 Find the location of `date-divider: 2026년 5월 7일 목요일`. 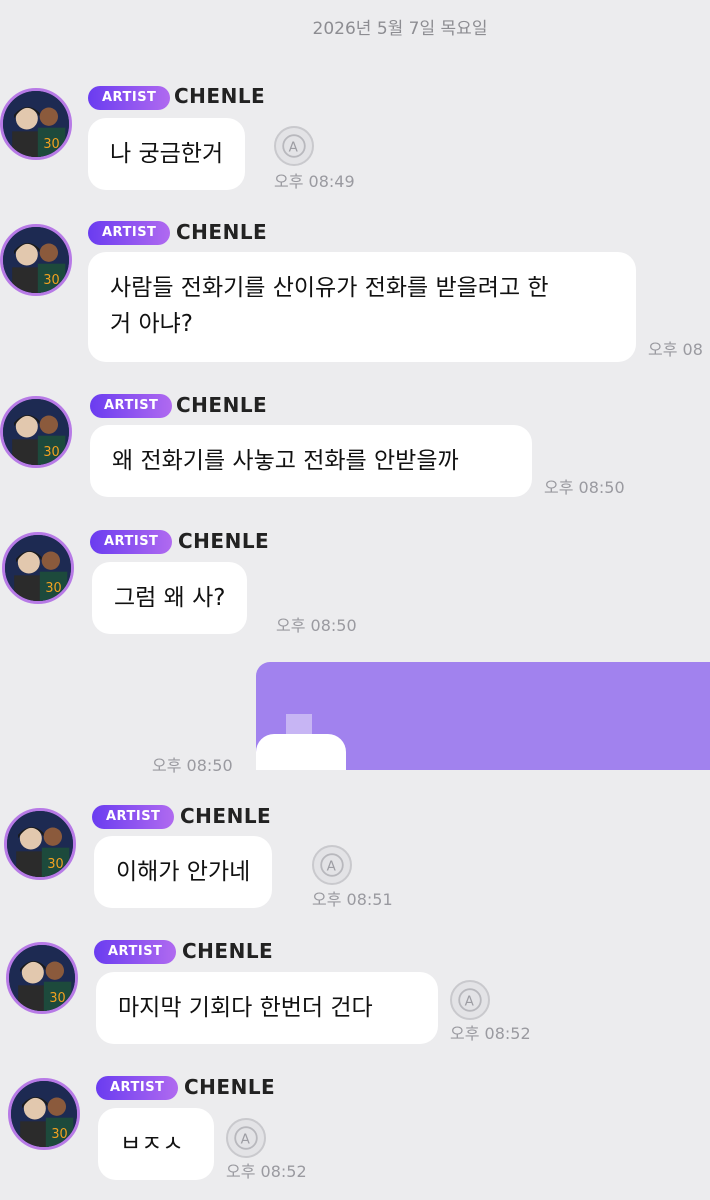

date-divider: 2026년 5월 7일 목요일 is located at coordinates (400, 29).